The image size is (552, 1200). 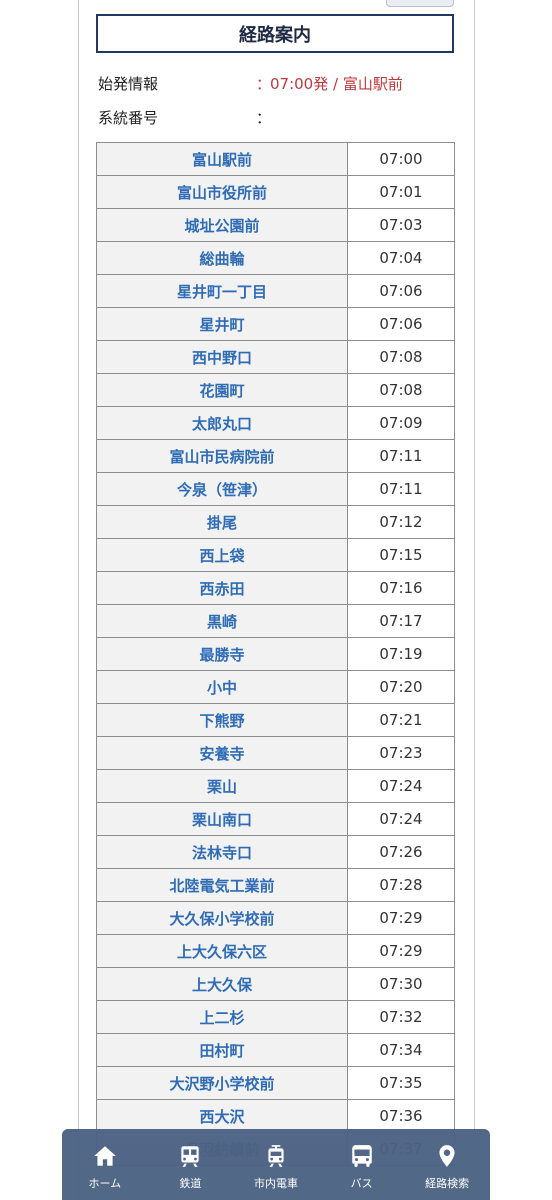 I want to click on stop-time: 07:08, so click(x=401, y=390).